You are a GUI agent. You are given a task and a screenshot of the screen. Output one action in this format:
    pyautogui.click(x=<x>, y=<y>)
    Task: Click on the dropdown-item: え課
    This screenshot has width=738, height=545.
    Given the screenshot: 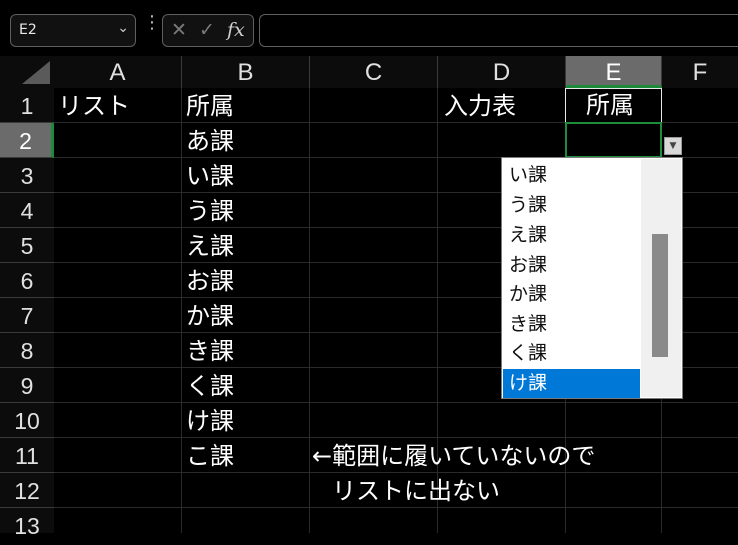 What is the action you would take?
    pyautogui.click(x=571, y=235)
    